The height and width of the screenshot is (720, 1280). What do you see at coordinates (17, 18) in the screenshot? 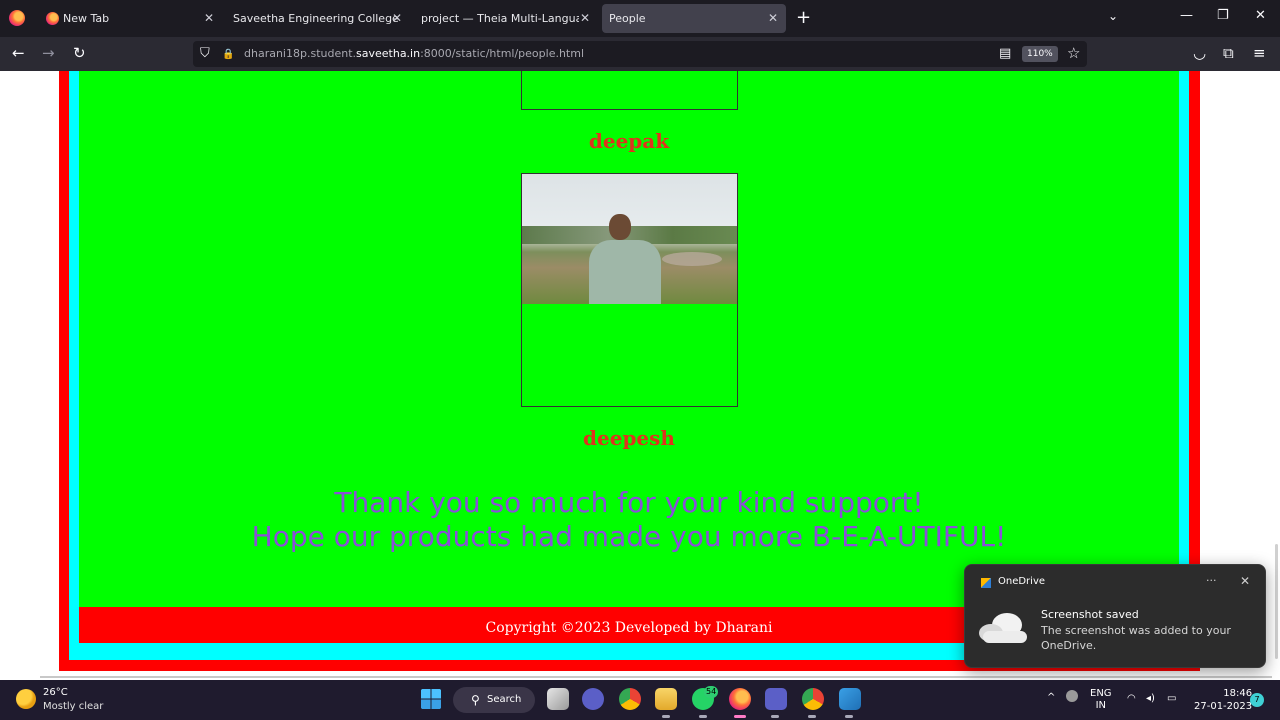
I see `firefox-menu-icon` at bounding box center [17, 18].